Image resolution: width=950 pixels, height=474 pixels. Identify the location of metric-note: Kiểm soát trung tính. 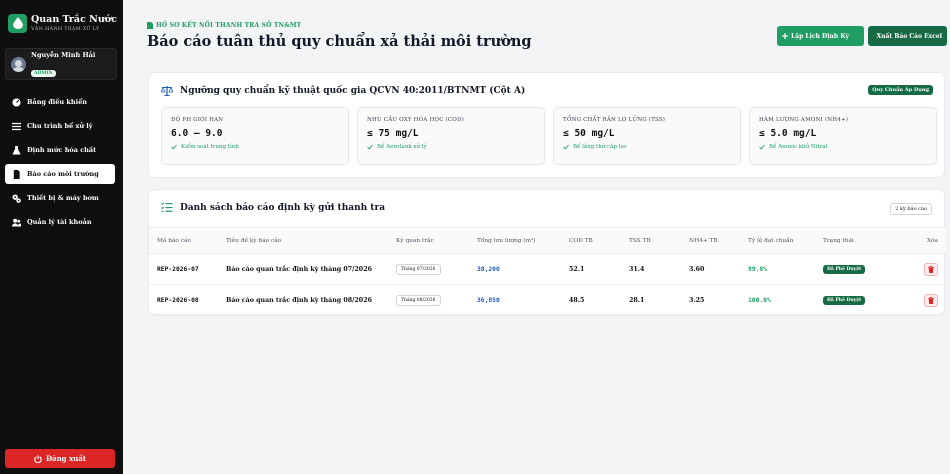
(259, 147).